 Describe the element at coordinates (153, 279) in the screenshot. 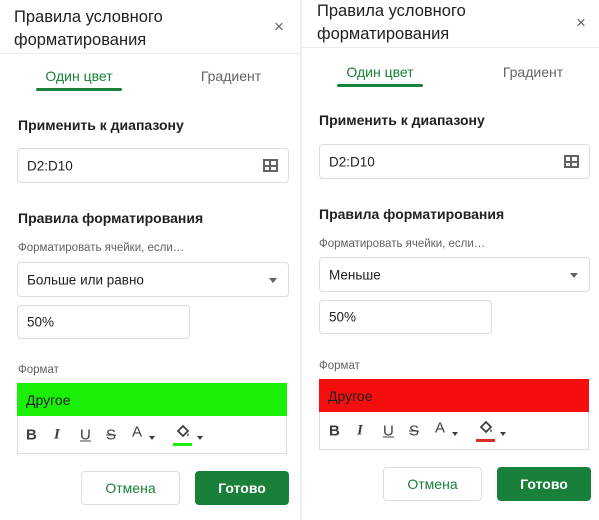

I see `condition-select: Больше или равно` at that location.